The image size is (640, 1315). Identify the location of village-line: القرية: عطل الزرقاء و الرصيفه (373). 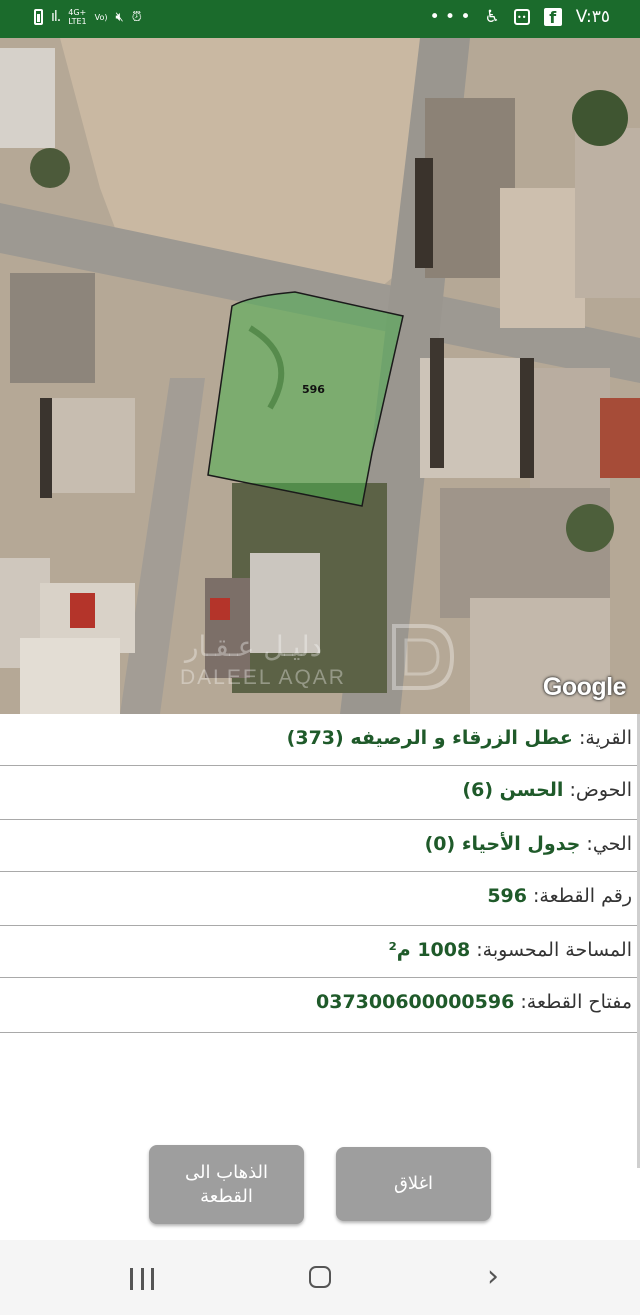
(459, 738).